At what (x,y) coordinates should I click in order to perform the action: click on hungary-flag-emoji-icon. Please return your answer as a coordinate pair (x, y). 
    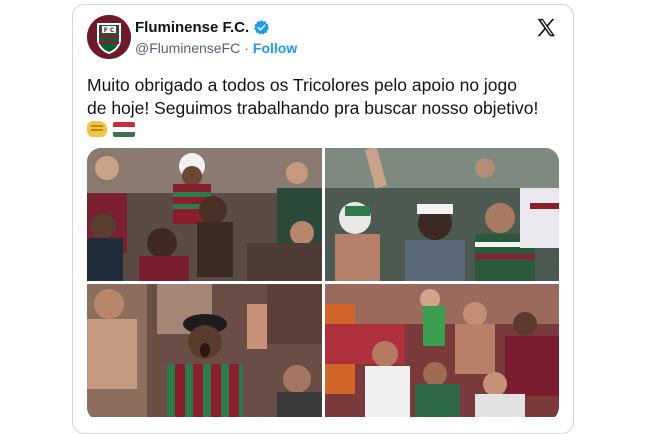
    Looking at the image, I should click on (124, 129).